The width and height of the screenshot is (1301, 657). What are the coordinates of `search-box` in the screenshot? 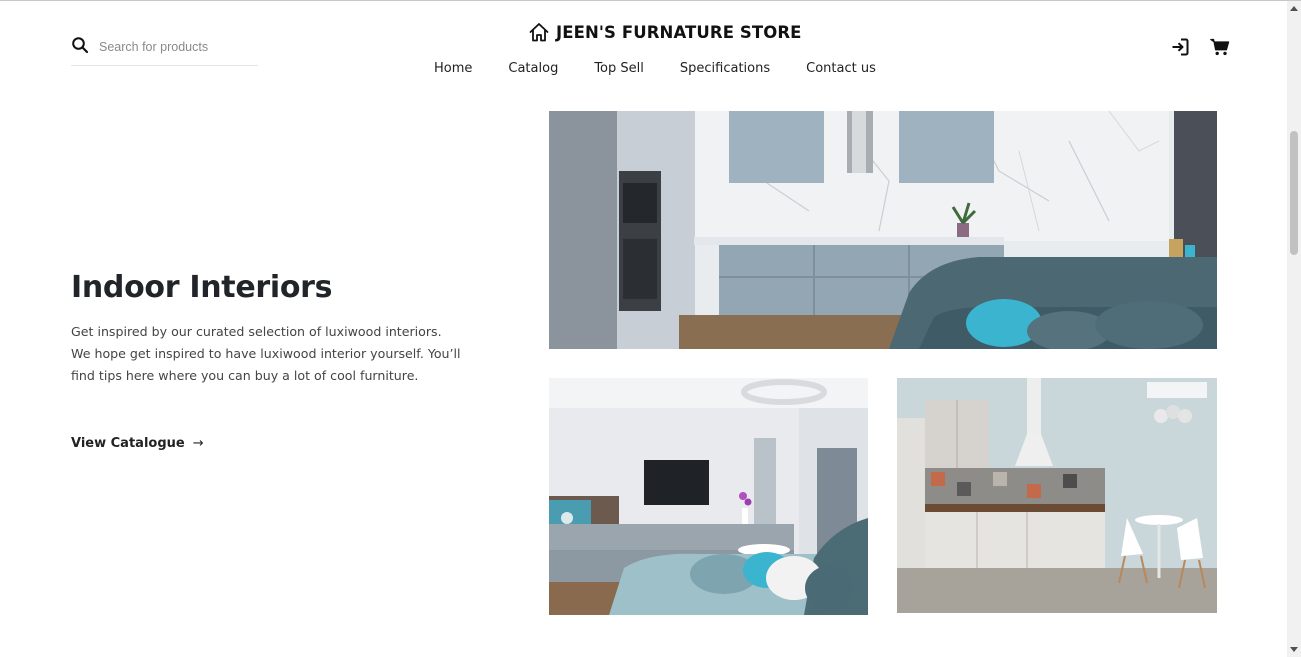 It's located at (164, 50).